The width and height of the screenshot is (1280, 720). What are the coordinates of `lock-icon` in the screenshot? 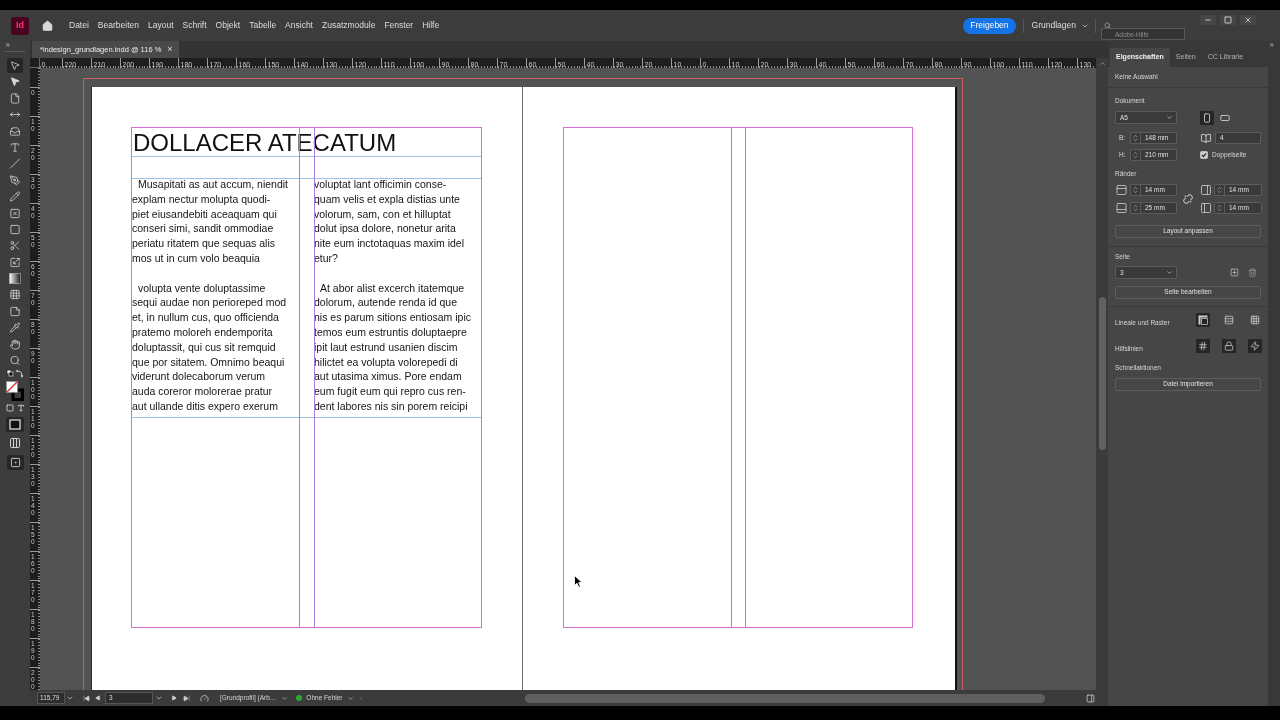 It's located at (1229, 346).